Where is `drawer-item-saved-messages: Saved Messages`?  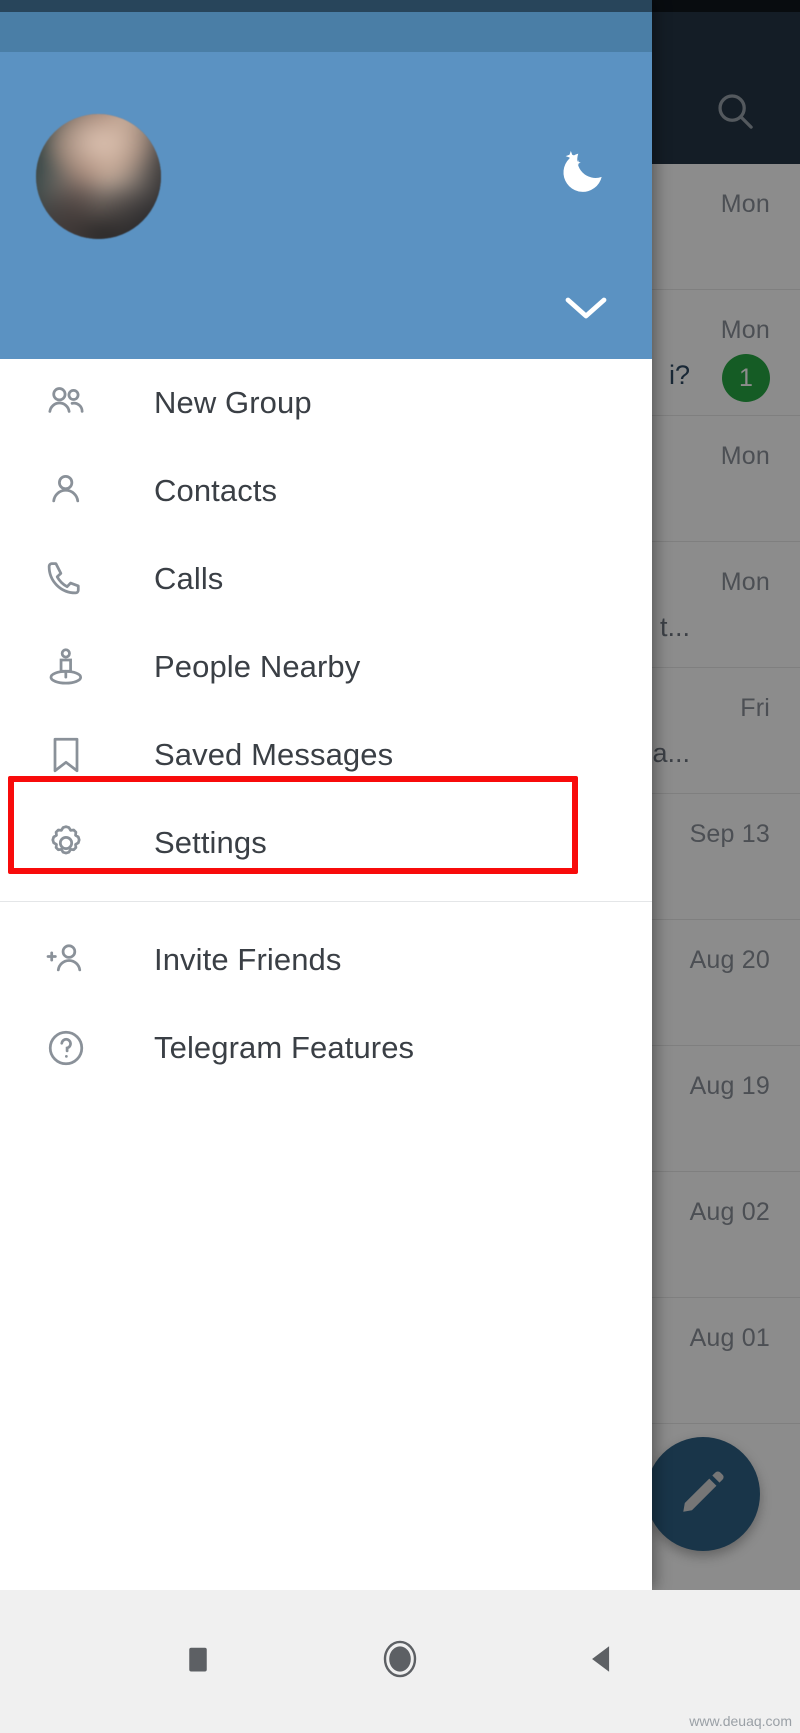
drawer-item-saved-messages: Saved Messages is located at coordinates (326, 755).